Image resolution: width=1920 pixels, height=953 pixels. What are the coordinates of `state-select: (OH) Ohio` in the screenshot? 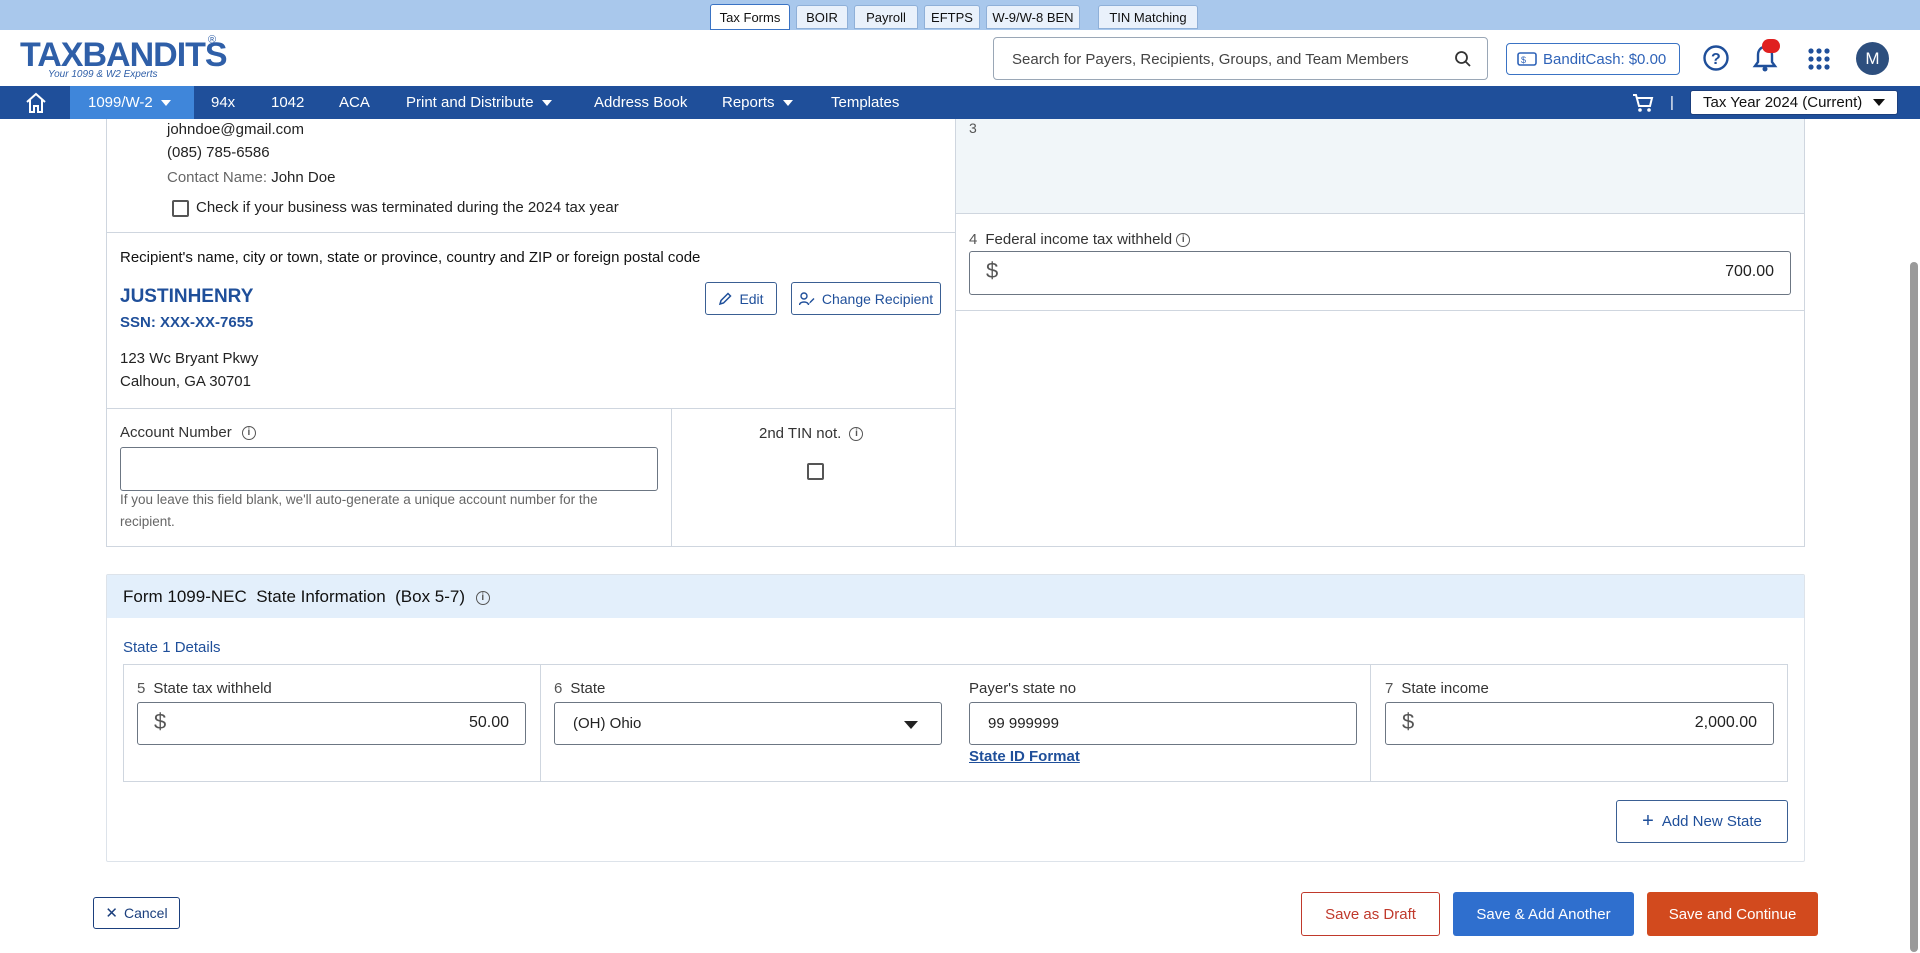 It's located at (748, 723).